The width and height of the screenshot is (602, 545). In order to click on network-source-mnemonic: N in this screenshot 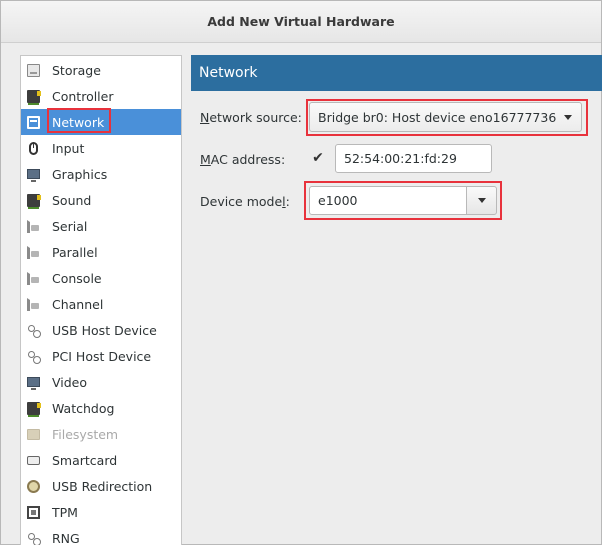, I will do `click(205, 117)`.